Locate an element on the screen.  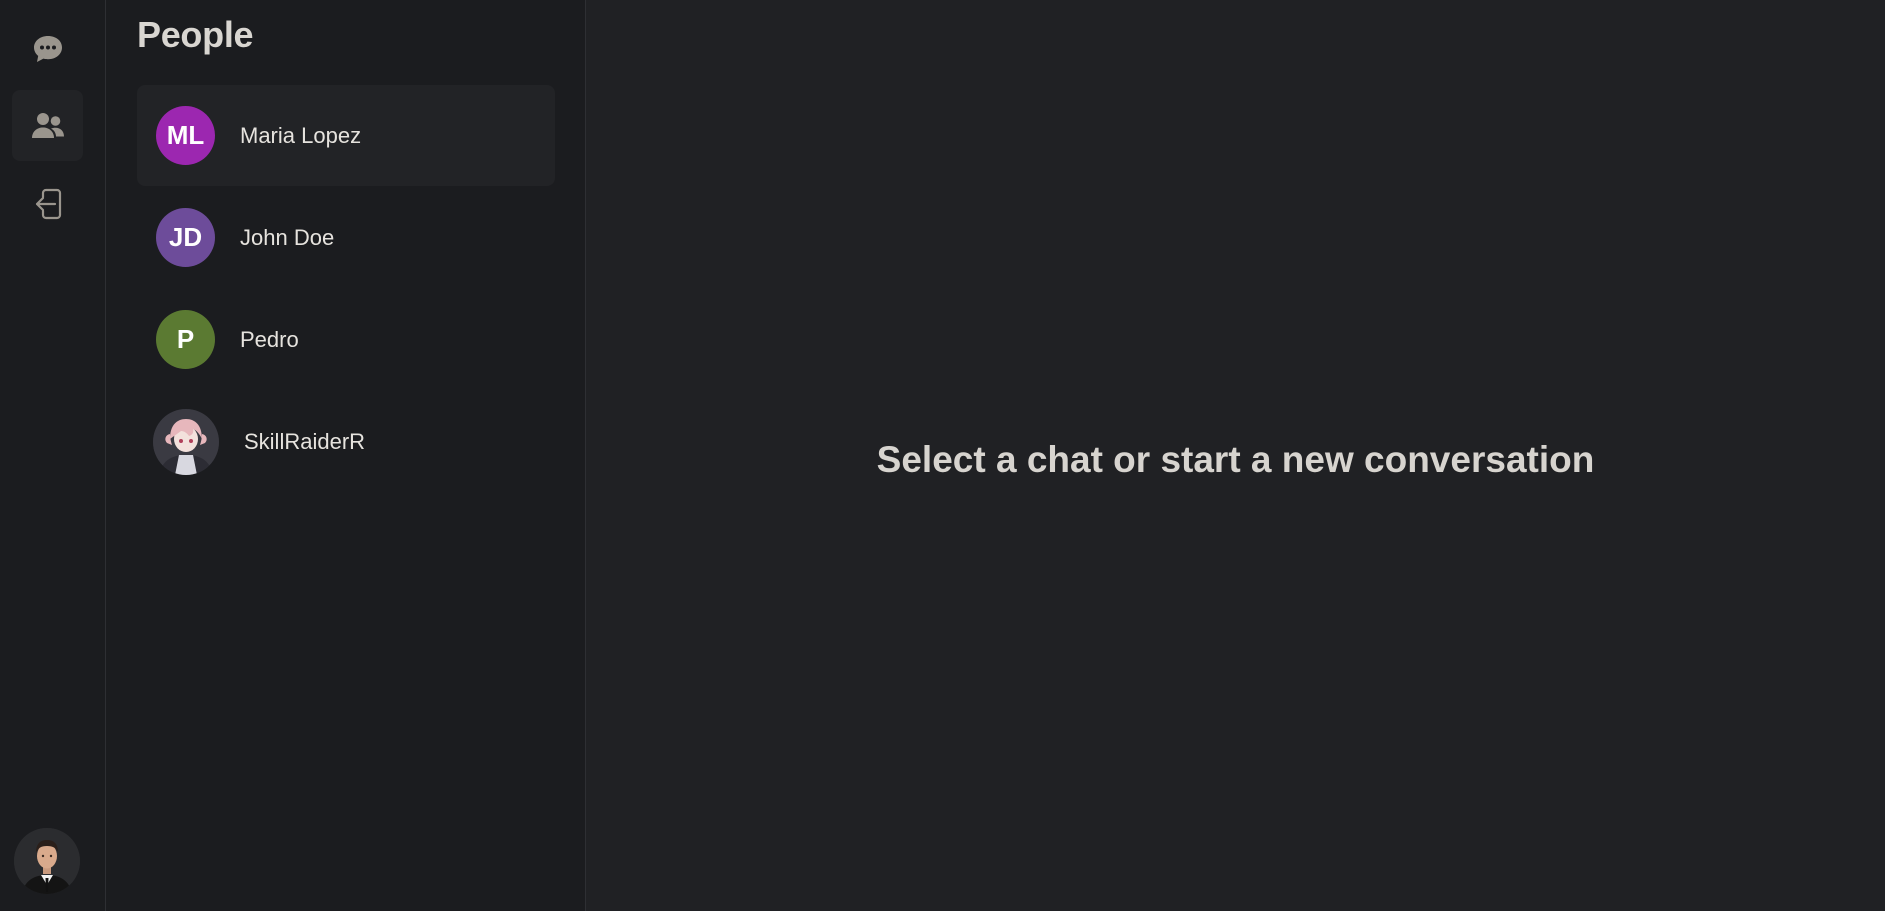
contact-item-skillraiderr: SkillRaiderR is located at coordinates (346, 441).